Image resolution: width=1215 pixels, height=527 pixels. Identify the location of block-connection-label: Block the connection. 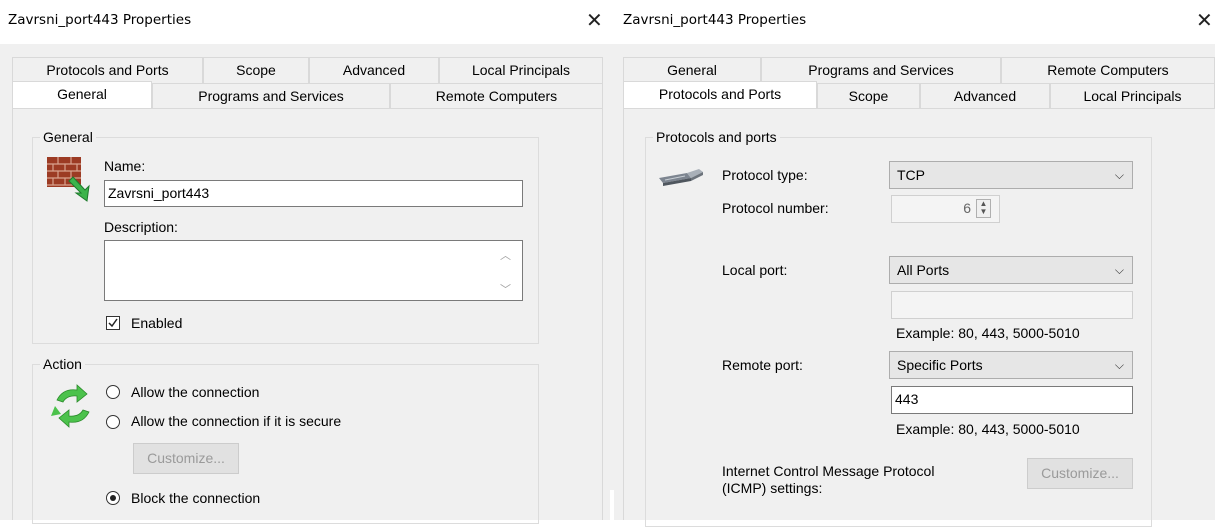
(196, 498).